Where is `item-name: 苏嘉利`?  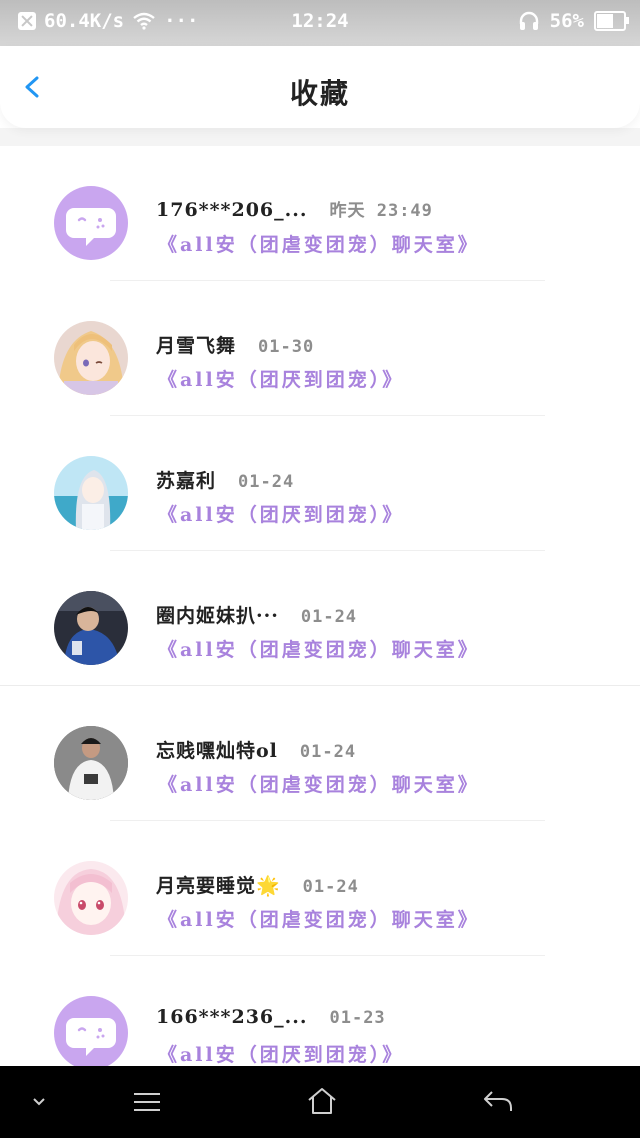
item-name: 苏嘉利 is located at coordinates (186, 481).